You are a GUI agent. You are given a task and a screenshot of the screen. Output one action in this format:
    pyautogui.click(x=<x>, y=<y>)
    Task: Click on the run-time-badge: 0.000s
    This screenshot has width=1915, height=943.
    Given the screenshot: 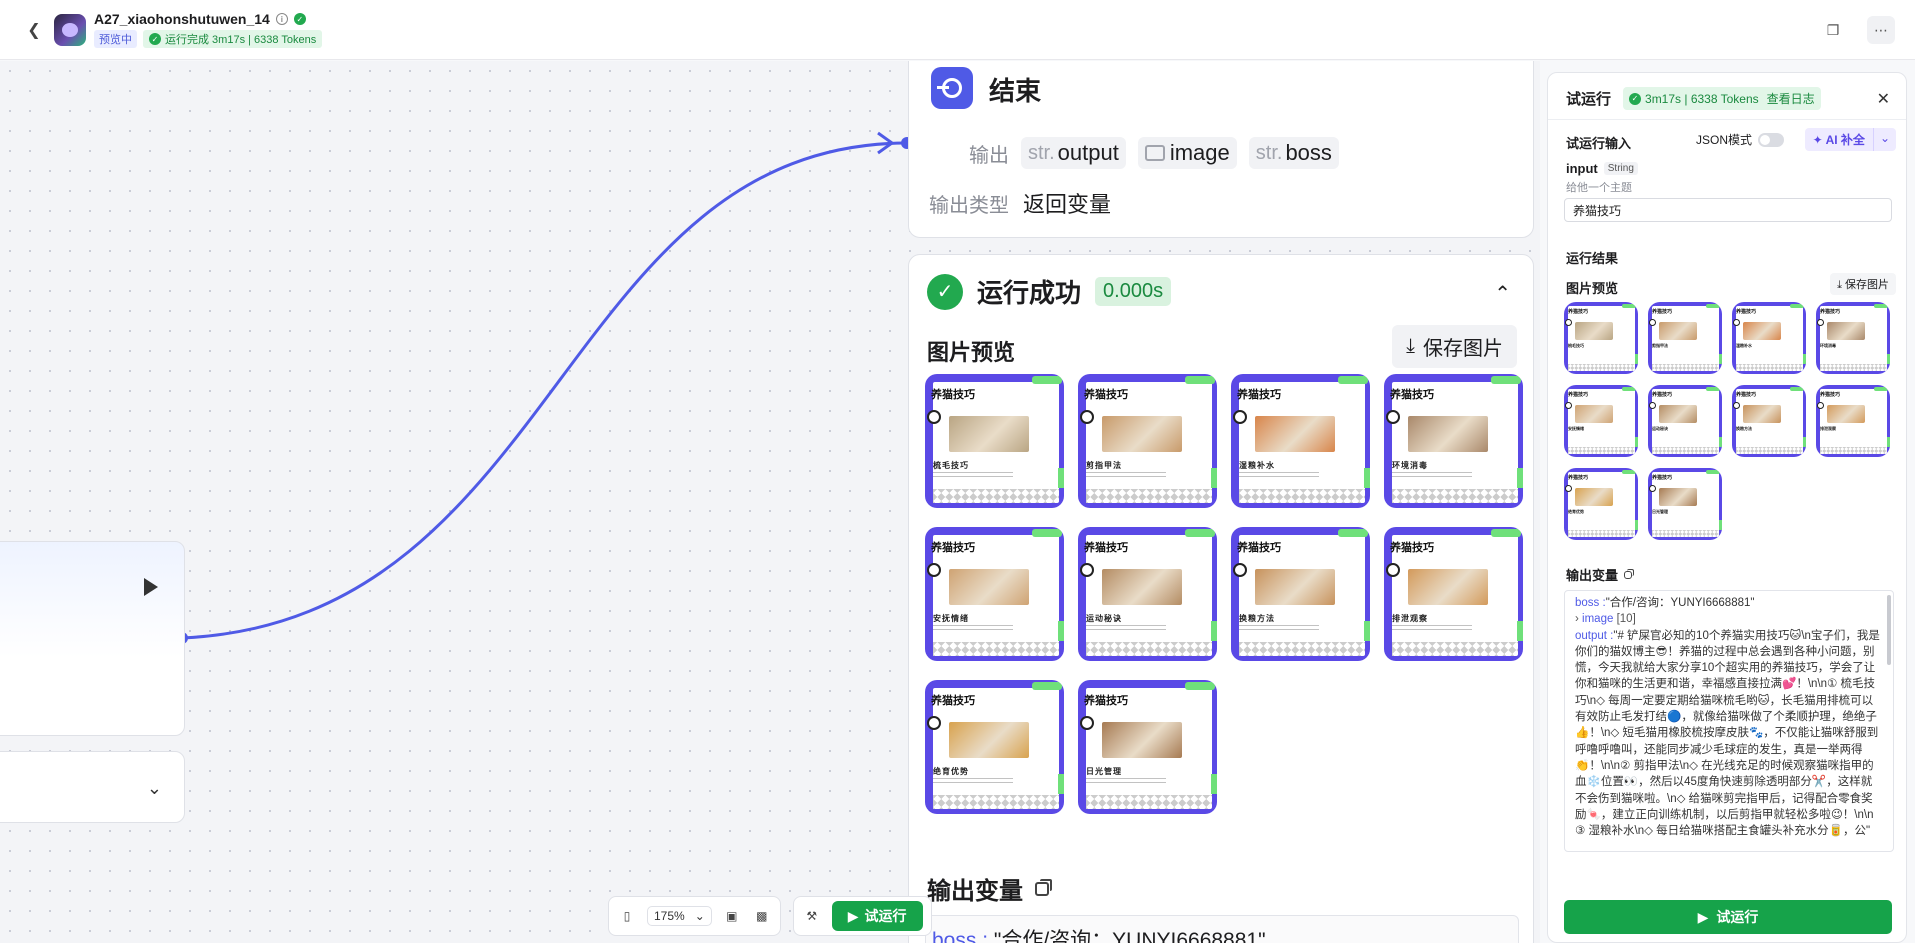 What is the action you would take?
    pyautogui.click(x=1133, y=291)
    